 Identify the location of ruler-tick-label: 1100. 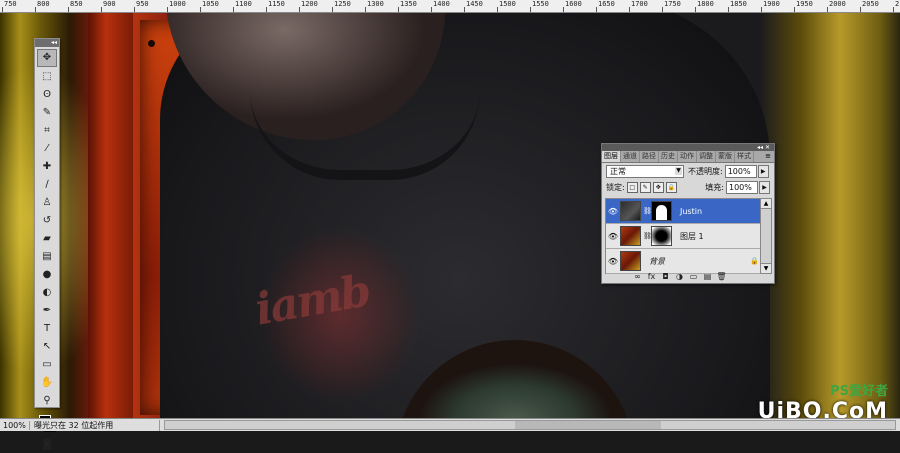
(243, 4).